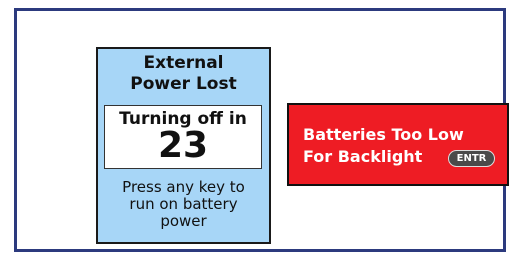 This screenshot has height=263, width=530. I want to click on message-line2: run on battery, so click(183, 204).